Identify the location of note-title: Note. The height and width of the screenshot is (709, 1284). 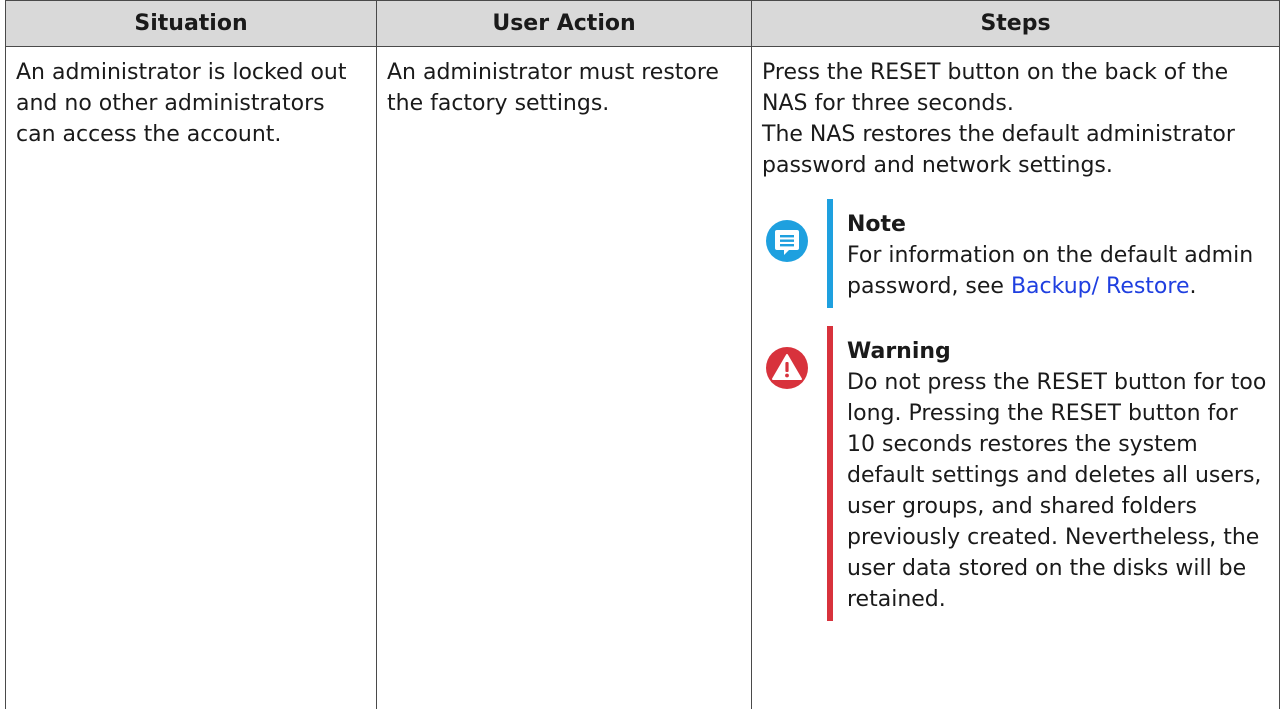
(876, 224).